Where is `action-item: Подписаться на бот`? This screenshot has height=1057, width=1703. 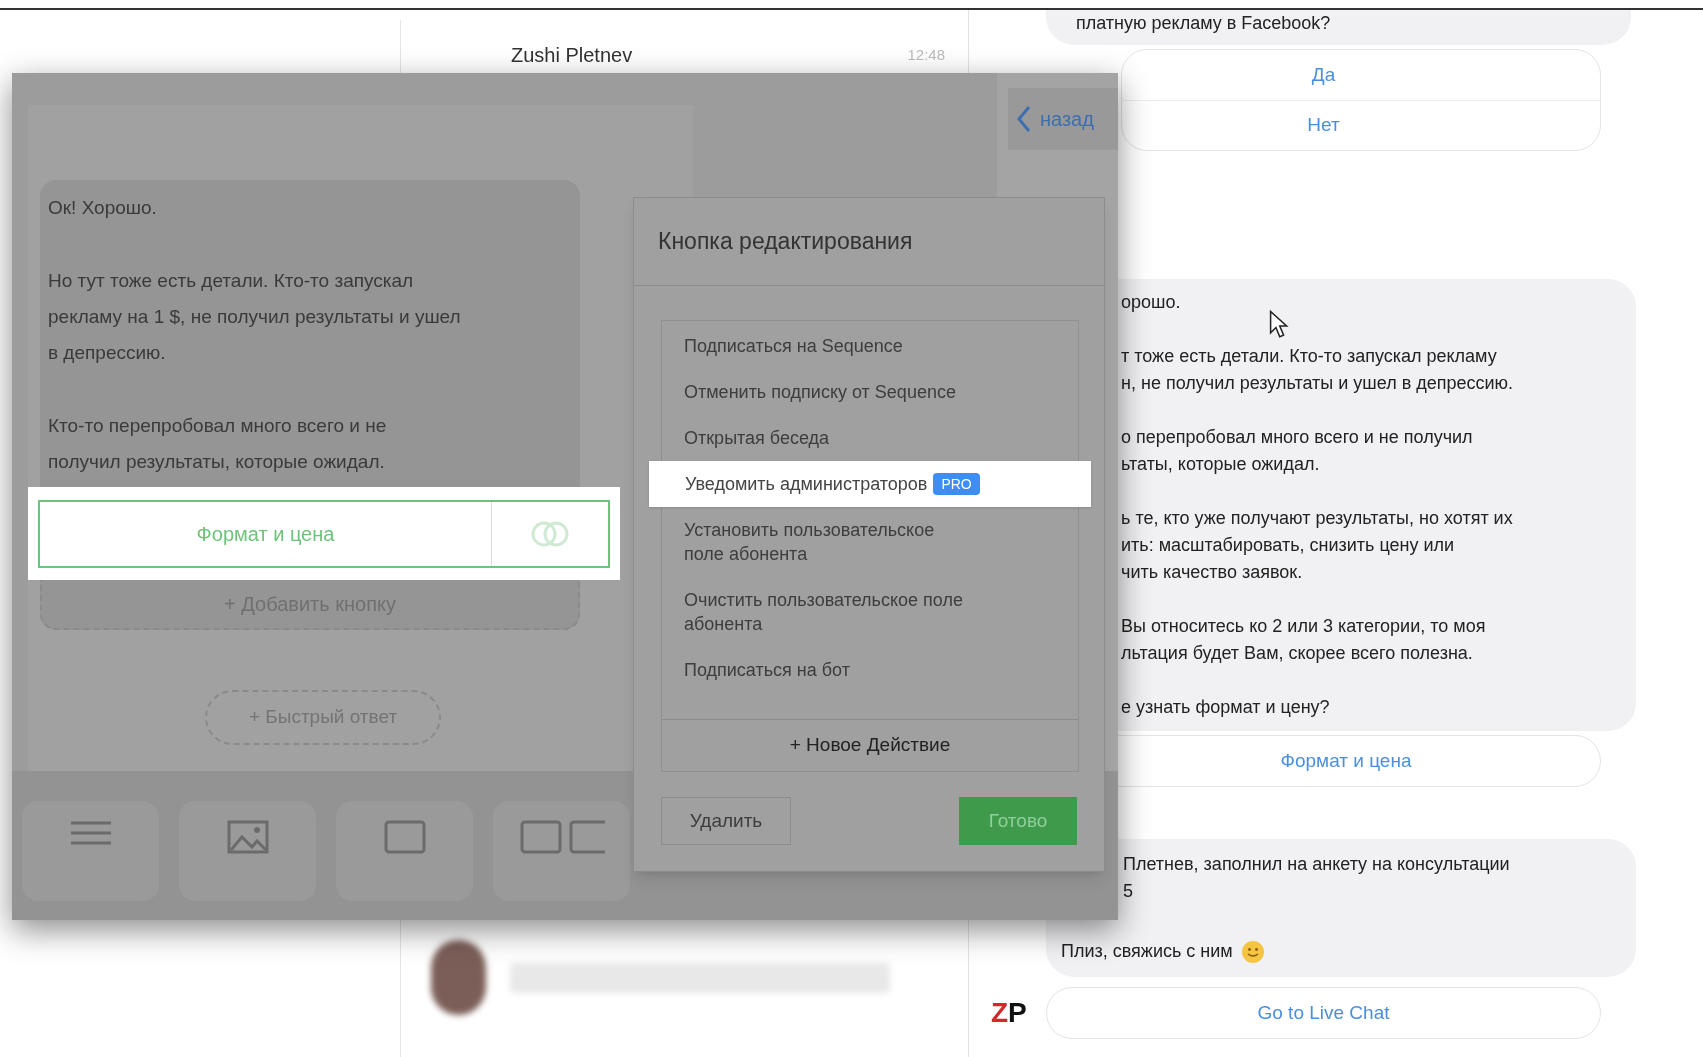 action-item: Подписаться на бот is located at coordinates (870, 670).